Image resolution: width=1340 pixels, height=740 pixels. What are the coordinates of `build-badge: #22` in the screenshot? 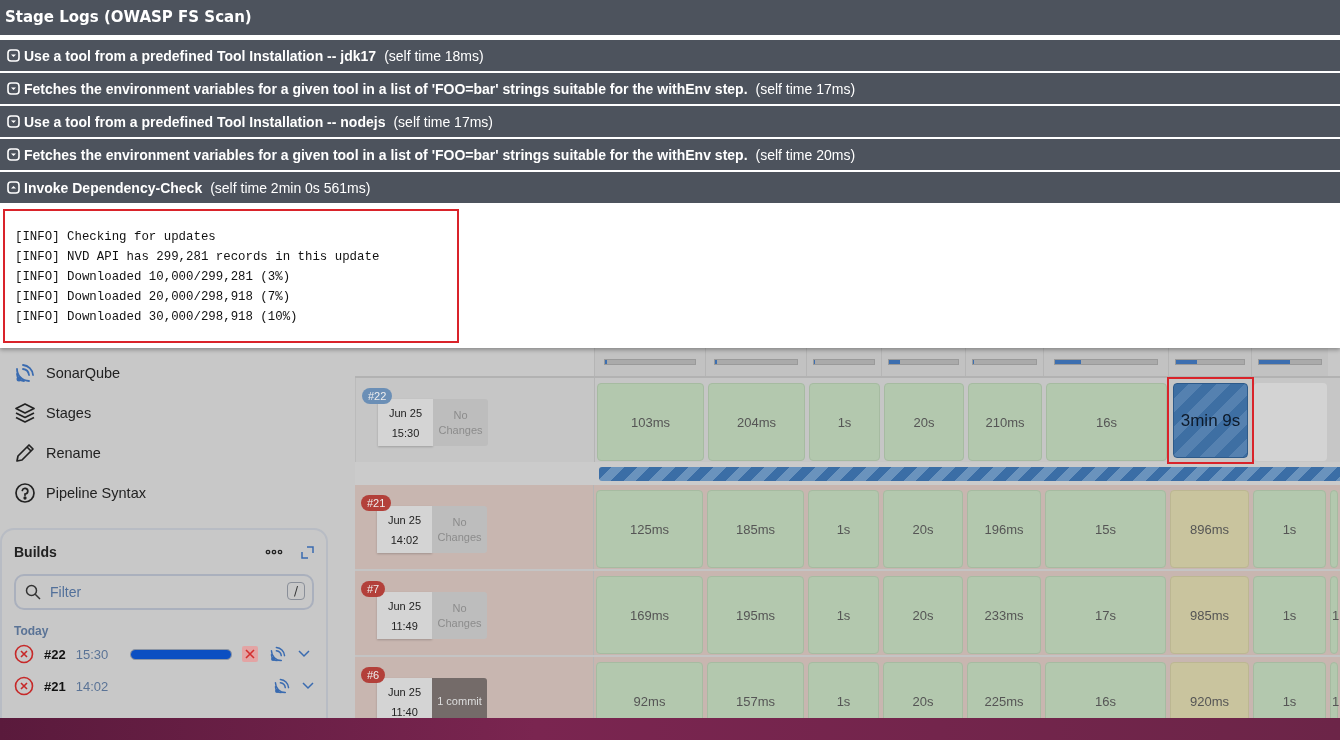 It's located at (377, 396).